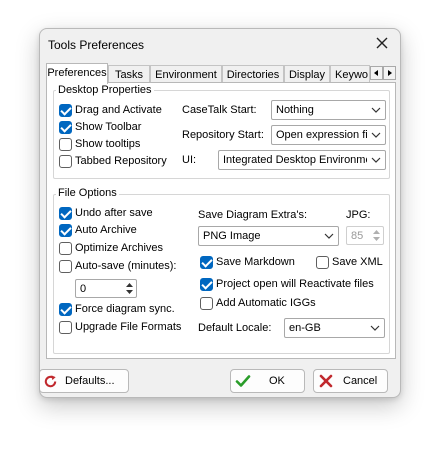 This screenshot has height=452, width=438. I want to click on tab-scroll-left-button, so click(376, 73).